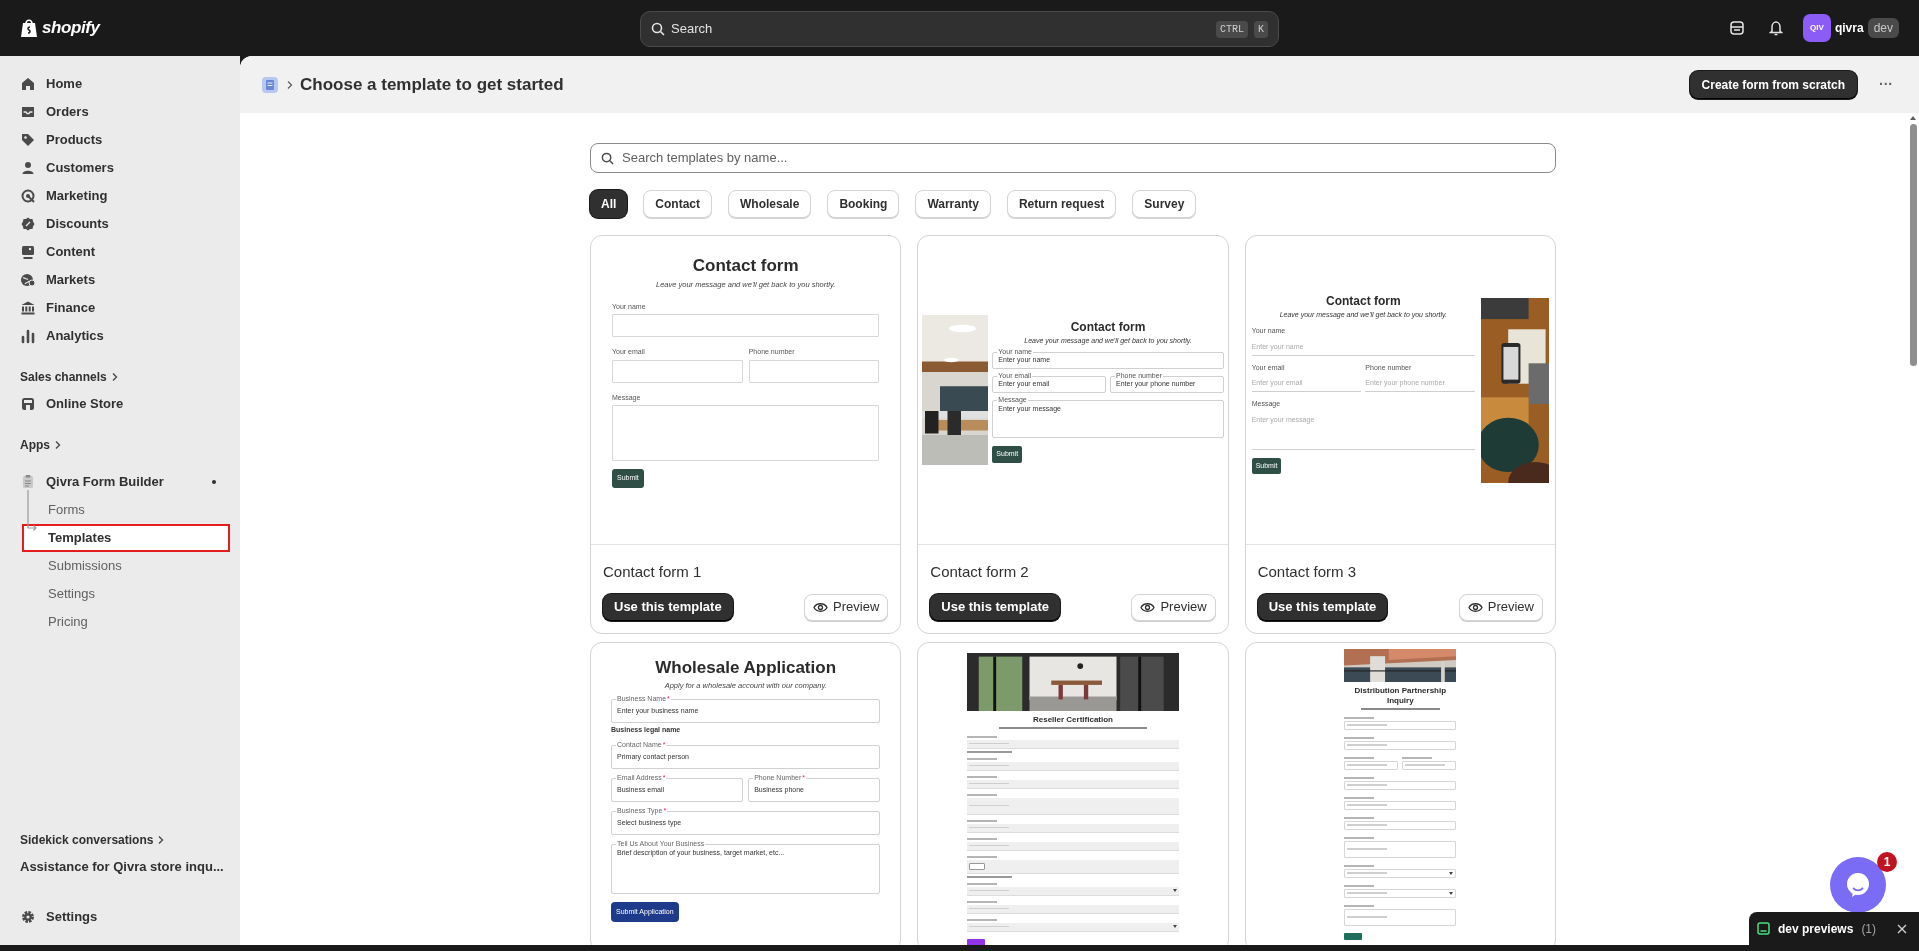 The height and width of the screenshot is (951, 1919). What do you see at coordinates (1231, 29) in the screenshot?
I see `shortcut-key: CTRL` at bounding box center [1231, 29].